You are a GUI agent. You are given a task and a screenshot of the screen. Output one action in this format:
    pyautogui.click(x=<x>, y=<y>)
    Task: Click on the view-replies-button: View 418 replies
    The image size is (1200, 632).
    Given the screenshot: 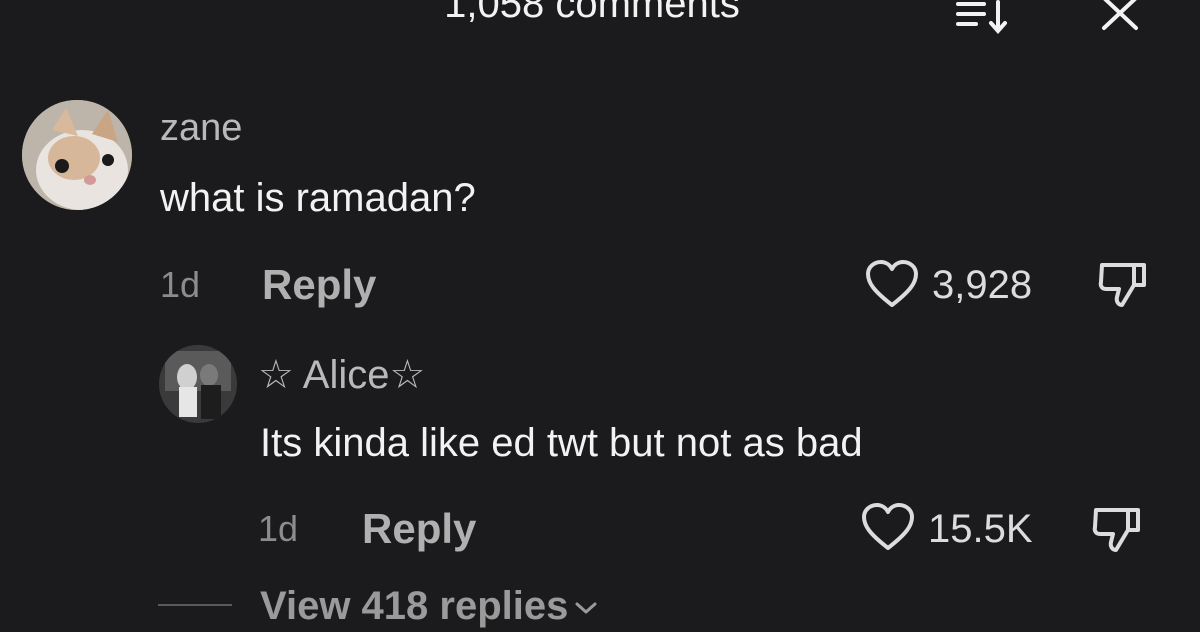 What is the action you would take?
    pyautogui.click(x=429, y=606)
    